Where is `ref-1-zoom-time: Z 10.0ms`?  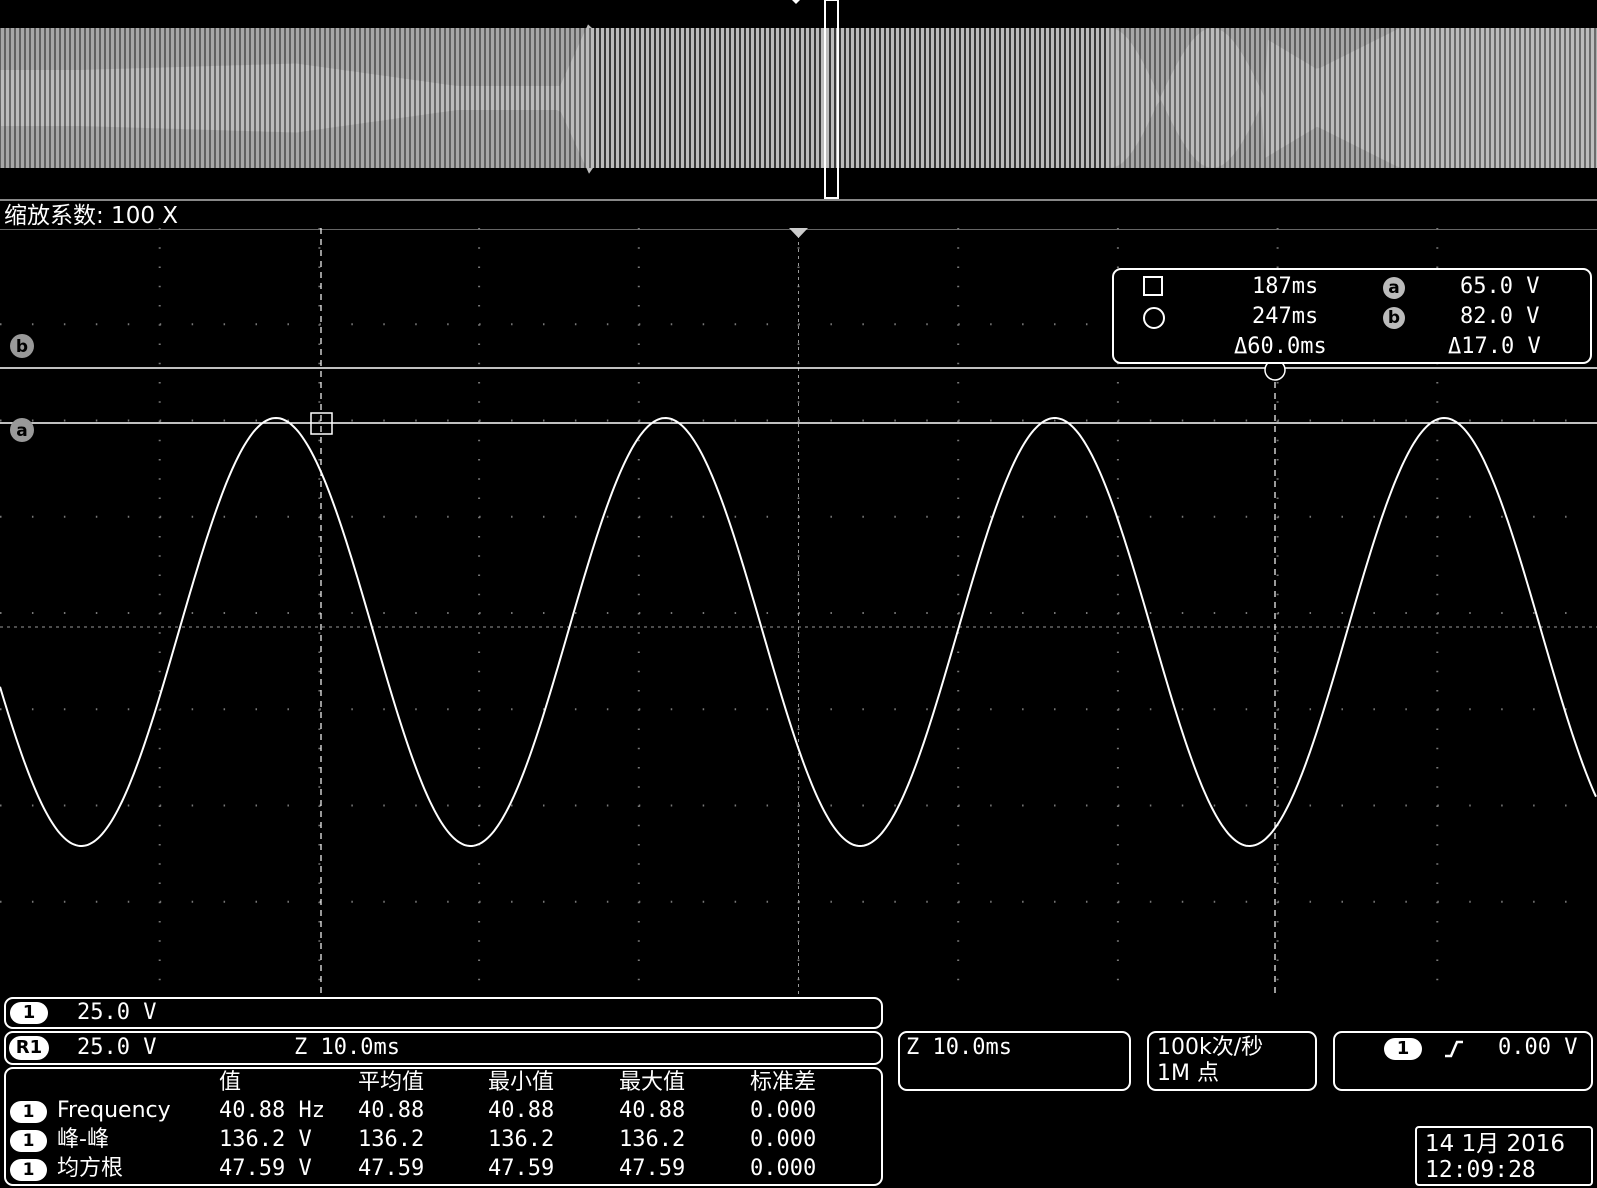 ref-1-zoom-time: Z 10.0ms is located at coordinates (347, 1047).